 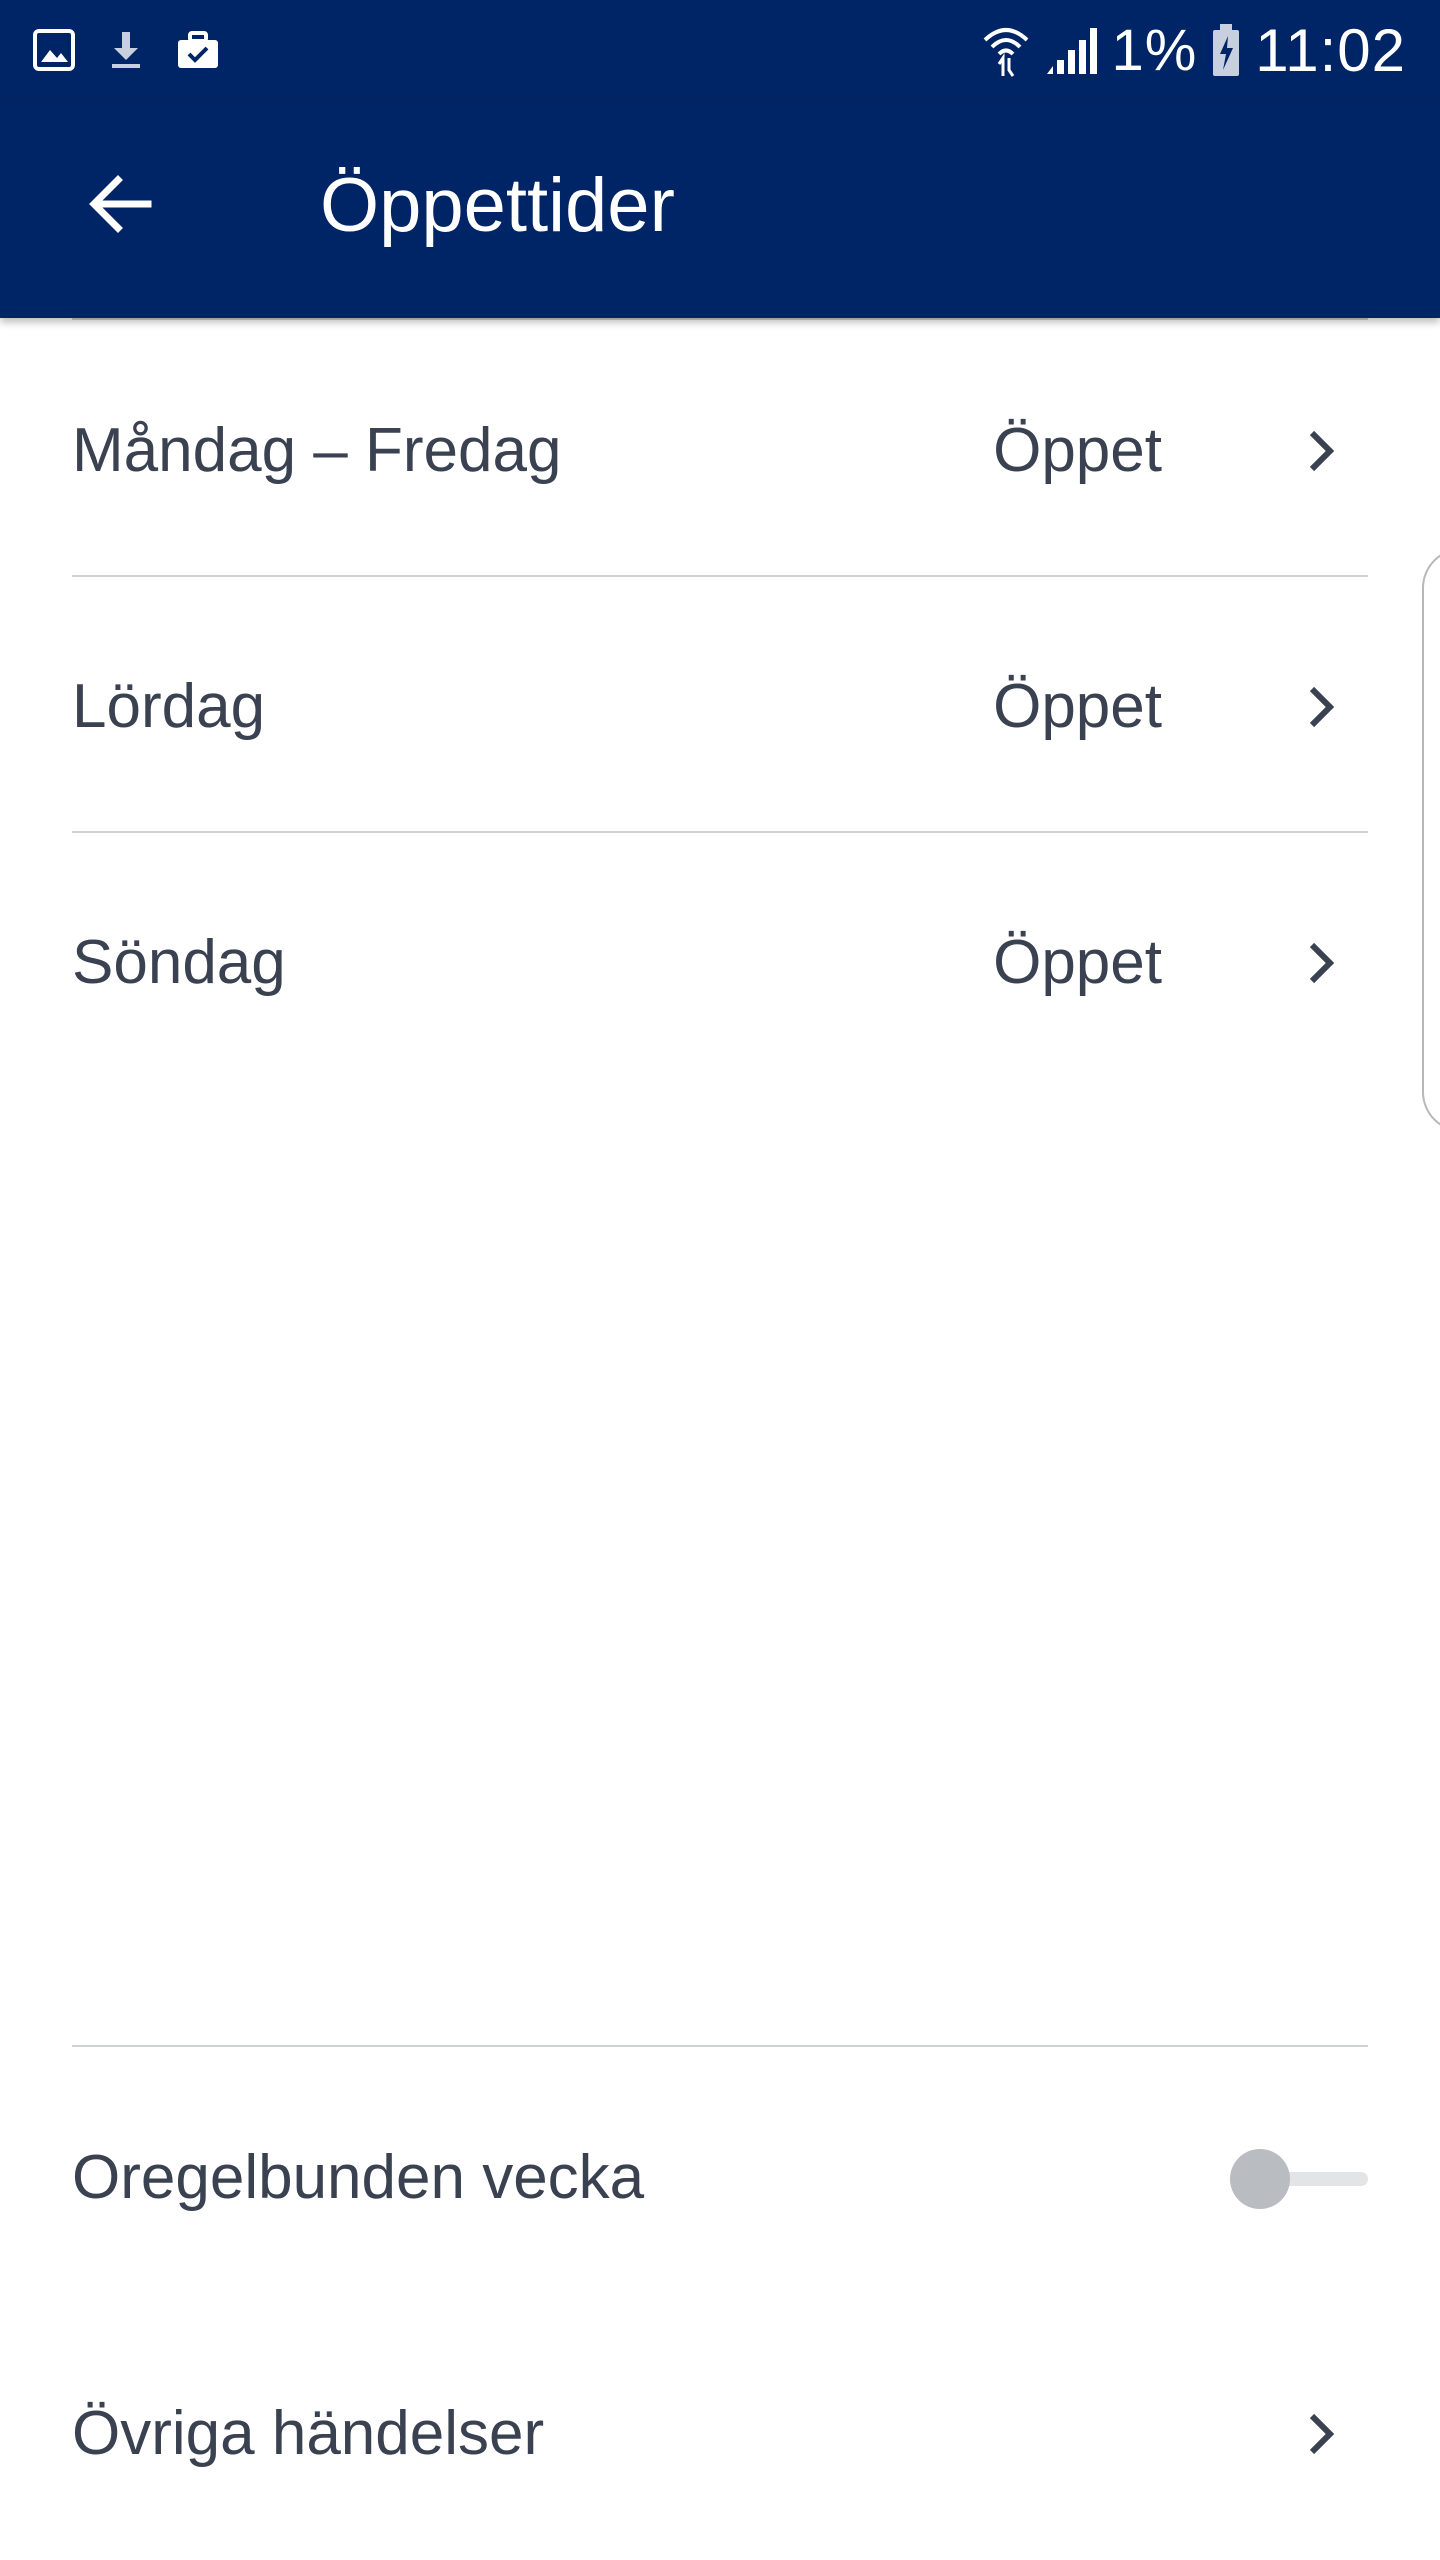 I want to click on download-icon, so click(x=126, y=50).